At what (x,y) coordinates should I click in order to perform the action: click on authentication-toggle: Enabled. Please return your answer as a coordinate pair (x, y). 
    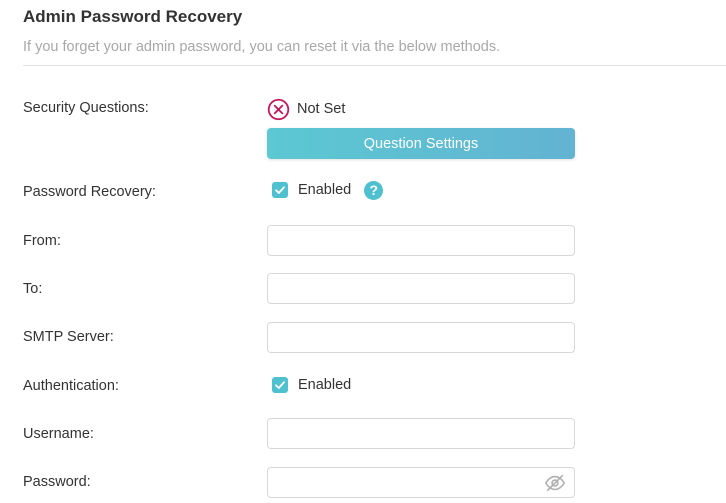
    Looking at the image, I should click on (311, 385).